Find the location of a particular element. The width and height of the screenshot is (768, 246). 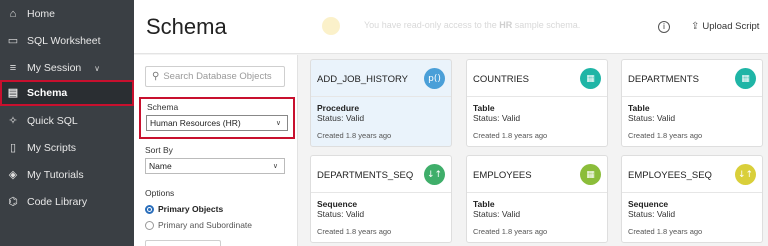

sidebar-item-label: My Tutorials is located at coordinates (55, 175).